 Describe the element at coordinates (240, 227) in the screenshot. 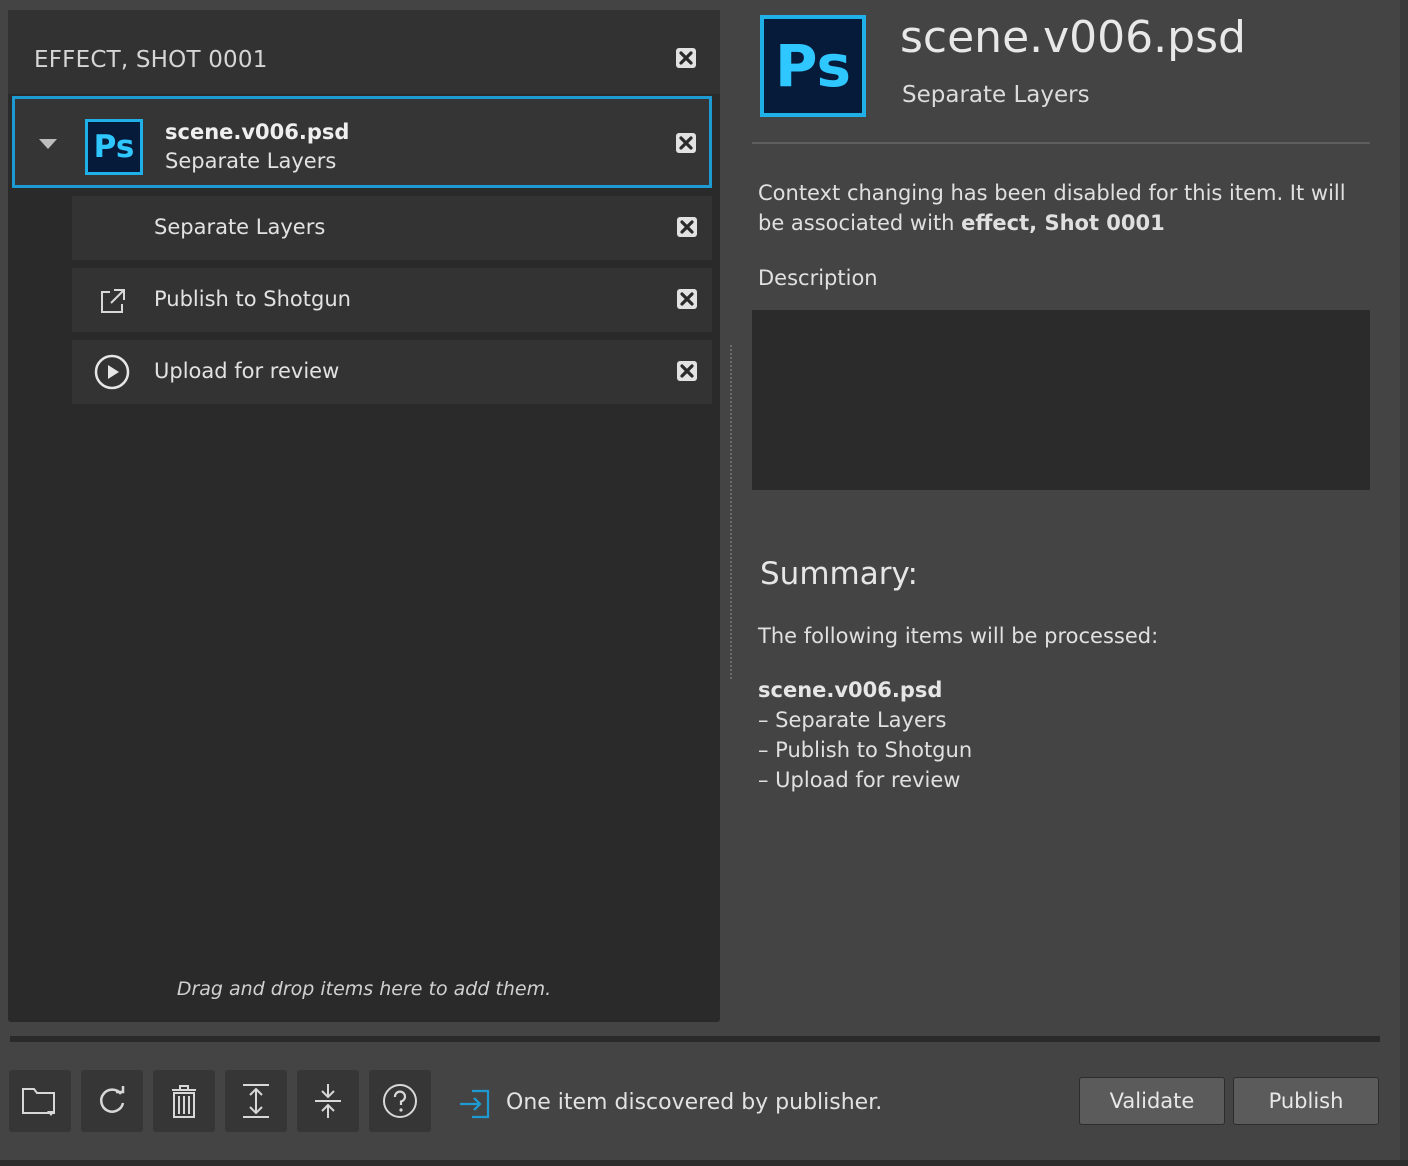

I see `task-label: Separate Layers` at that location.